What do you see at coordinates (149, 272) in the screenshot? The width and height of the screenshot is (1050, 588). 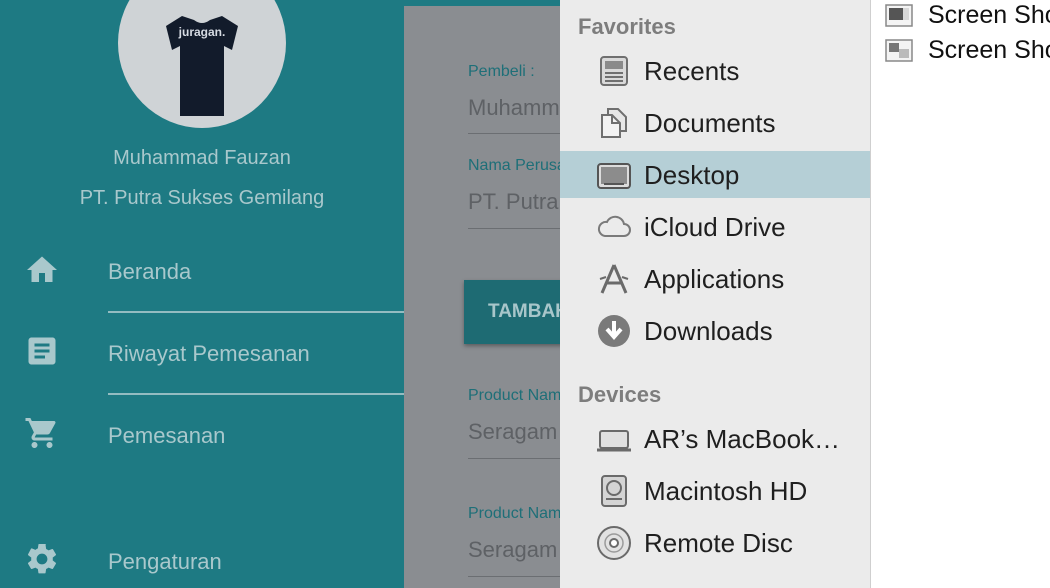 I see `nav-item-beranda: Beranda` at bounding box center [149, 272].